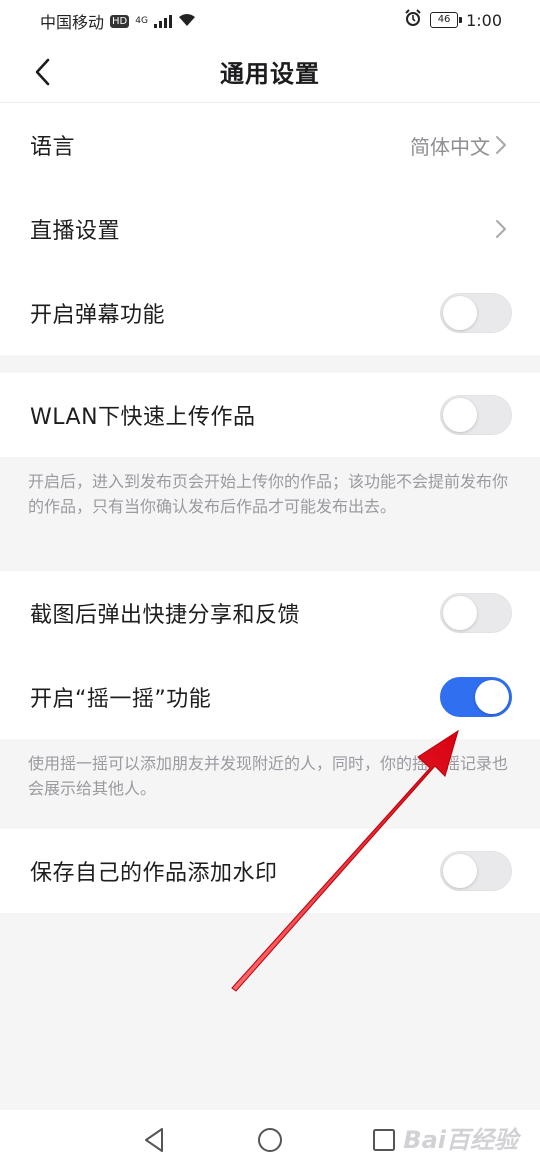 The image size is (540, 1170). Describe the element at coordinates (270, 313) in the screenshot. I see `danmaku-setting-row: 开启弹幕功能` at that location.